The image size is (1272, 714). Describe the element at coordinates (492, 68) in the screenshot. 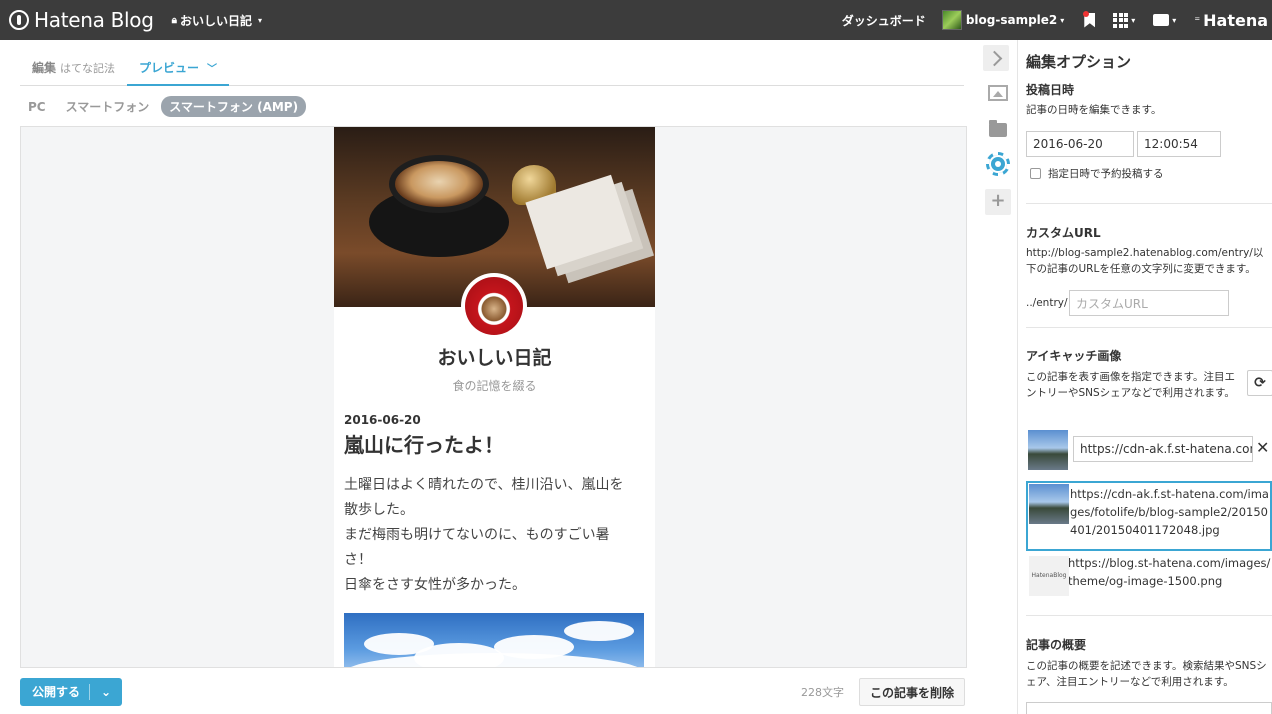

I see `editor-tabs: 編集 はてな記法 プレビュー ﹀` at that location.